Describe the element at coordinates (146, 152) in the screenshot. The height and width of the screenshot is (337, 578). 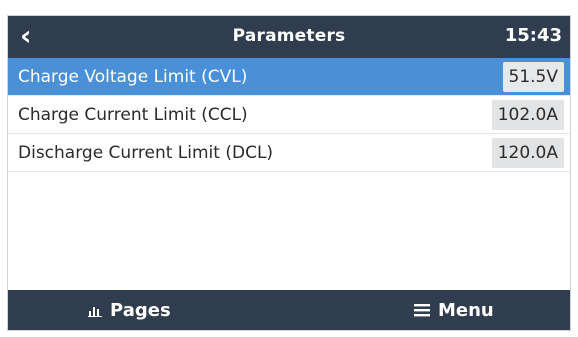
I see `list-item-label: Discharge Current Limit (DCL)` at that location.